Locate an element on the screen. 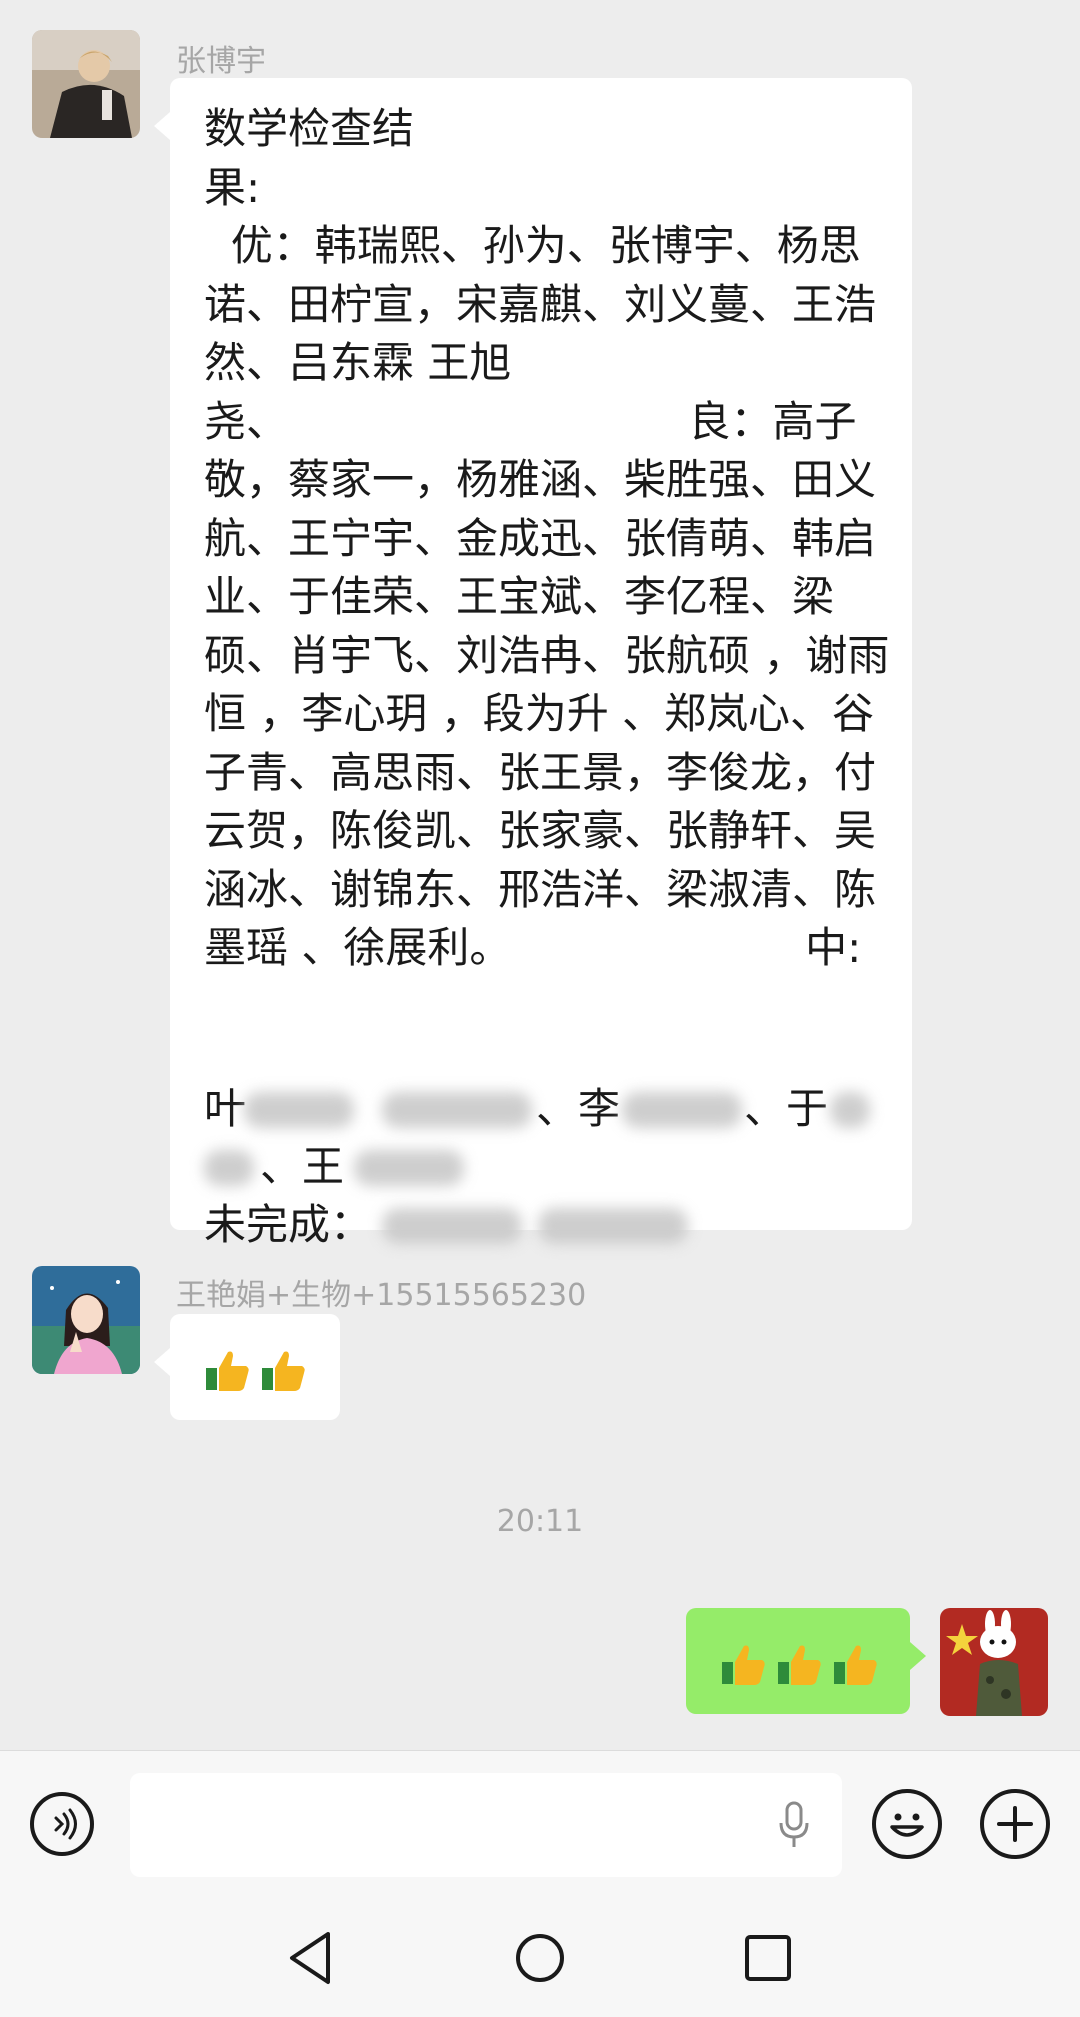 The image size is (1080, 2017). sender-name: 张博宇 is located at coordinates (221, 61).